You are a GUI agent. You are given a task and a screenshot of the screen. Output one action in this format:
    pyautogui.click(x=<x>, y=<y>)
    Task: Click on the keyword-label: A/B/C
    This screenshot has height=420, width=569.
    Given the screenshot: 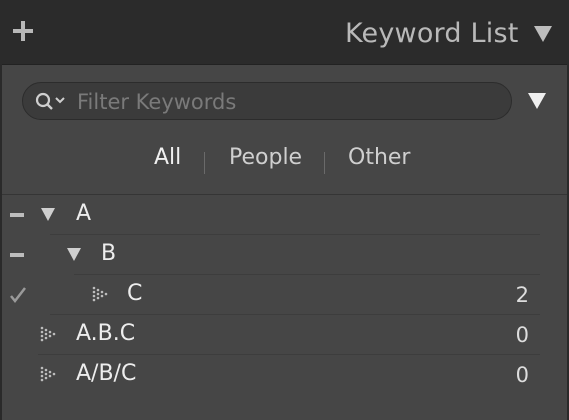 What is the action you would take?
    pyautogui.click(x=106, y=373)
    